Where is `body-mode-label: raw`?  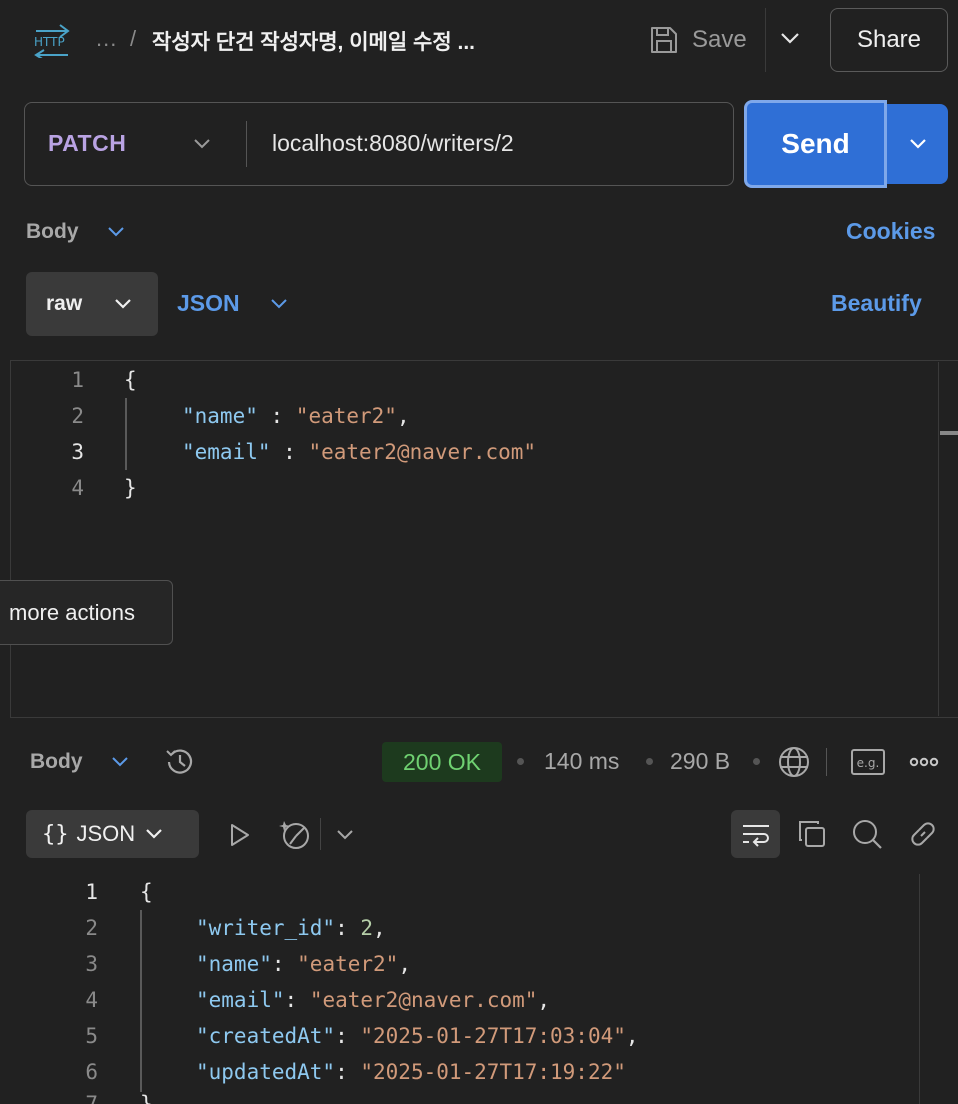
body-mode-label: raw is located at coordinates (64, 303).